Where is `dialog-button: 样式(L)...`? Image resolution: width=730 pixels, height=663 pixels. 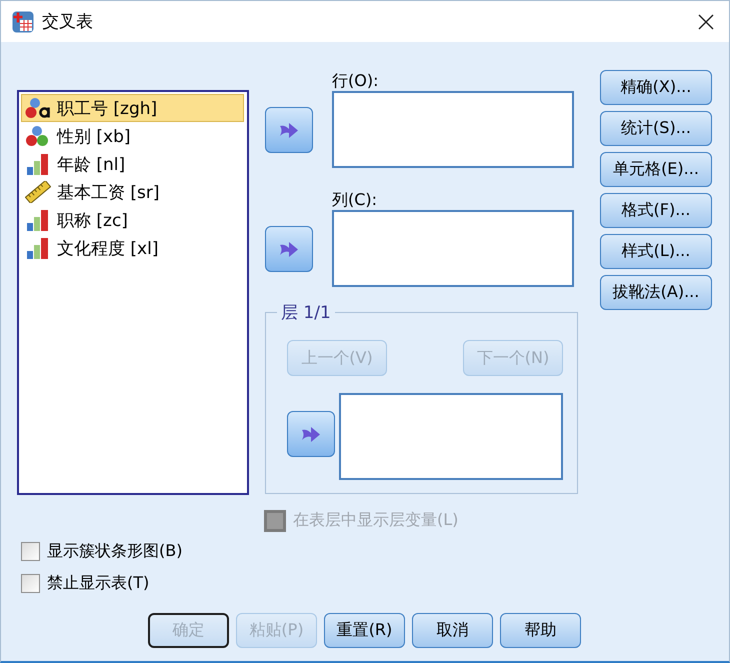 dialog-button: 样式(L)... is located at coordinates (656, 251).